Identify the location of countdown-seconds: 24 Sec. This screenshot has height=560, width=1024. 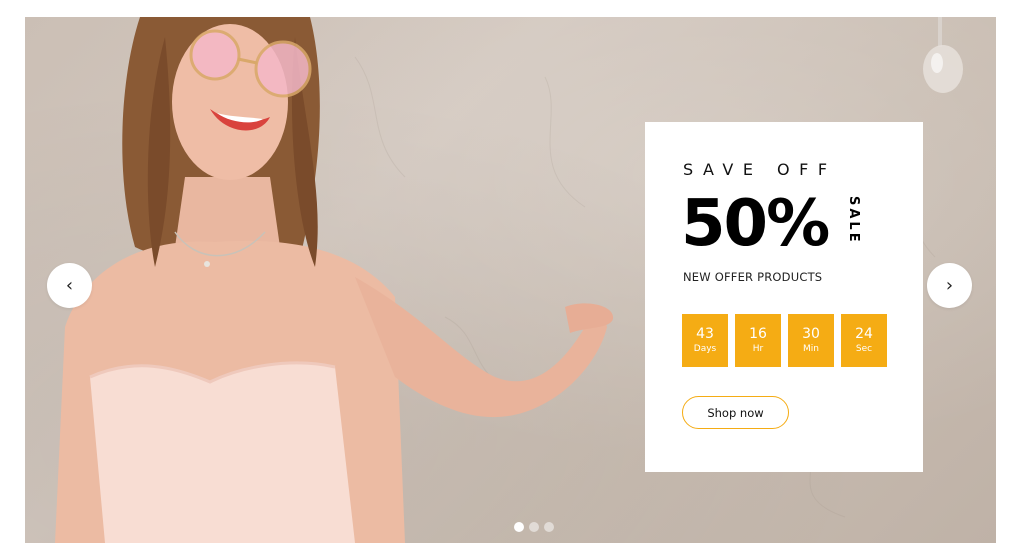
(864, 340).